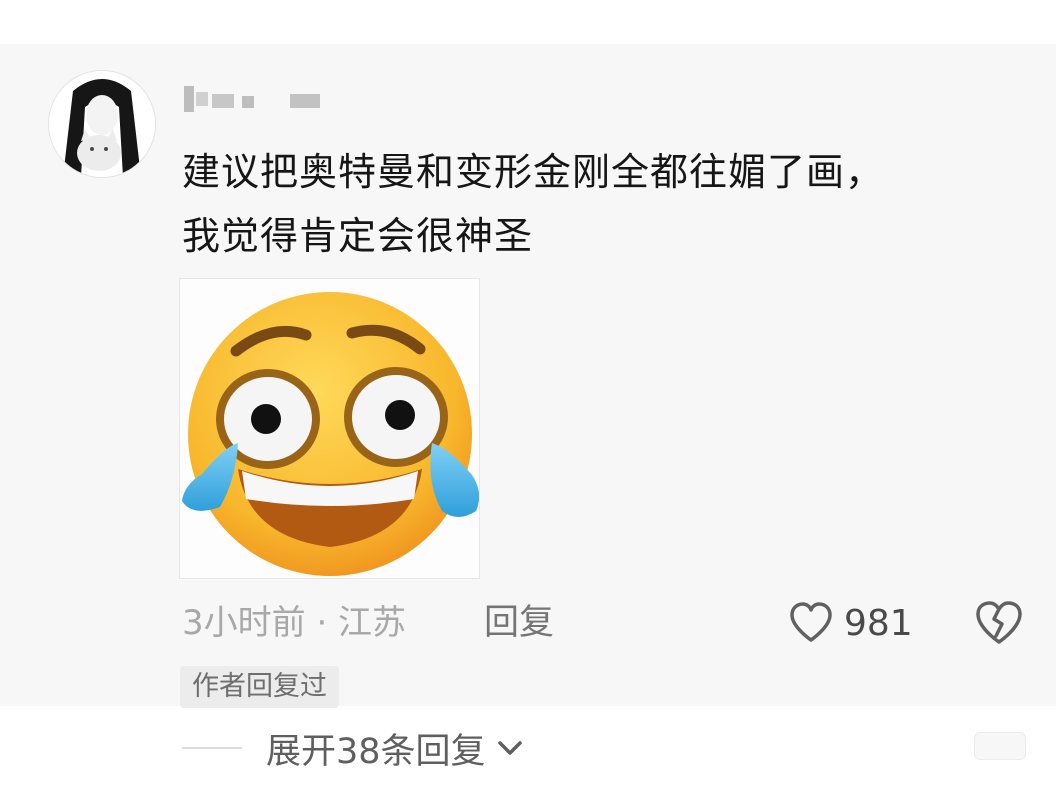 The width and height of the screenshot is (1056, 812). What do you see at coordinates (528, 759) in the screenshot?
I see `replies-strip` at bounding box center [528, 759].